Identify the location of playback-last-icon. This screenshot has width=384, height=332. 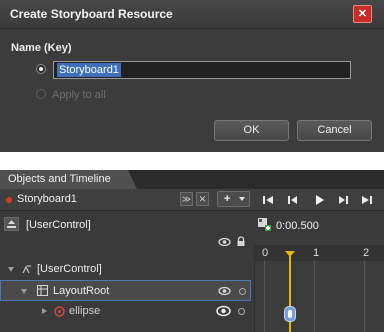
(367, 200).